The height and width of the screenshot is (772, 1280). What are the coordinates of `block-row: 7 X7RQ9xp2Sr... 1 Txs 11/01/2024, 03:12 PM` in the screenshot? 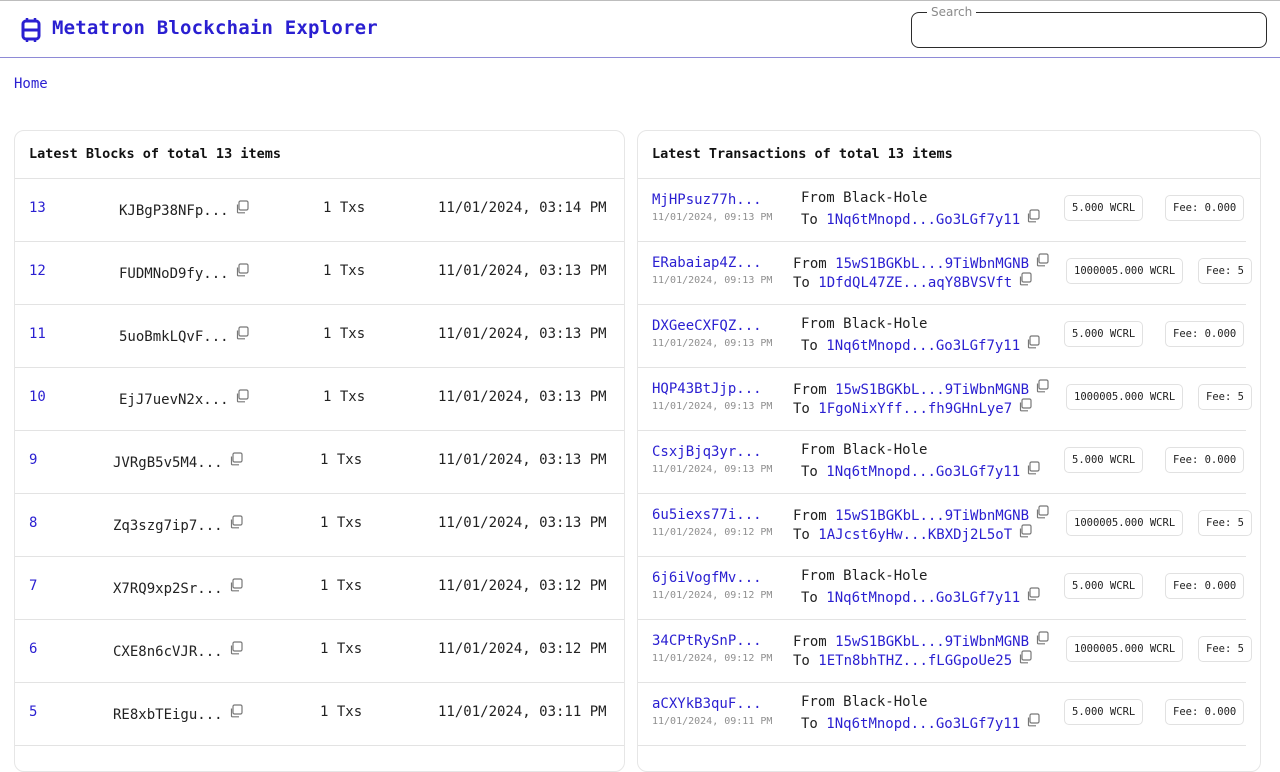 It's located at (319, 588).